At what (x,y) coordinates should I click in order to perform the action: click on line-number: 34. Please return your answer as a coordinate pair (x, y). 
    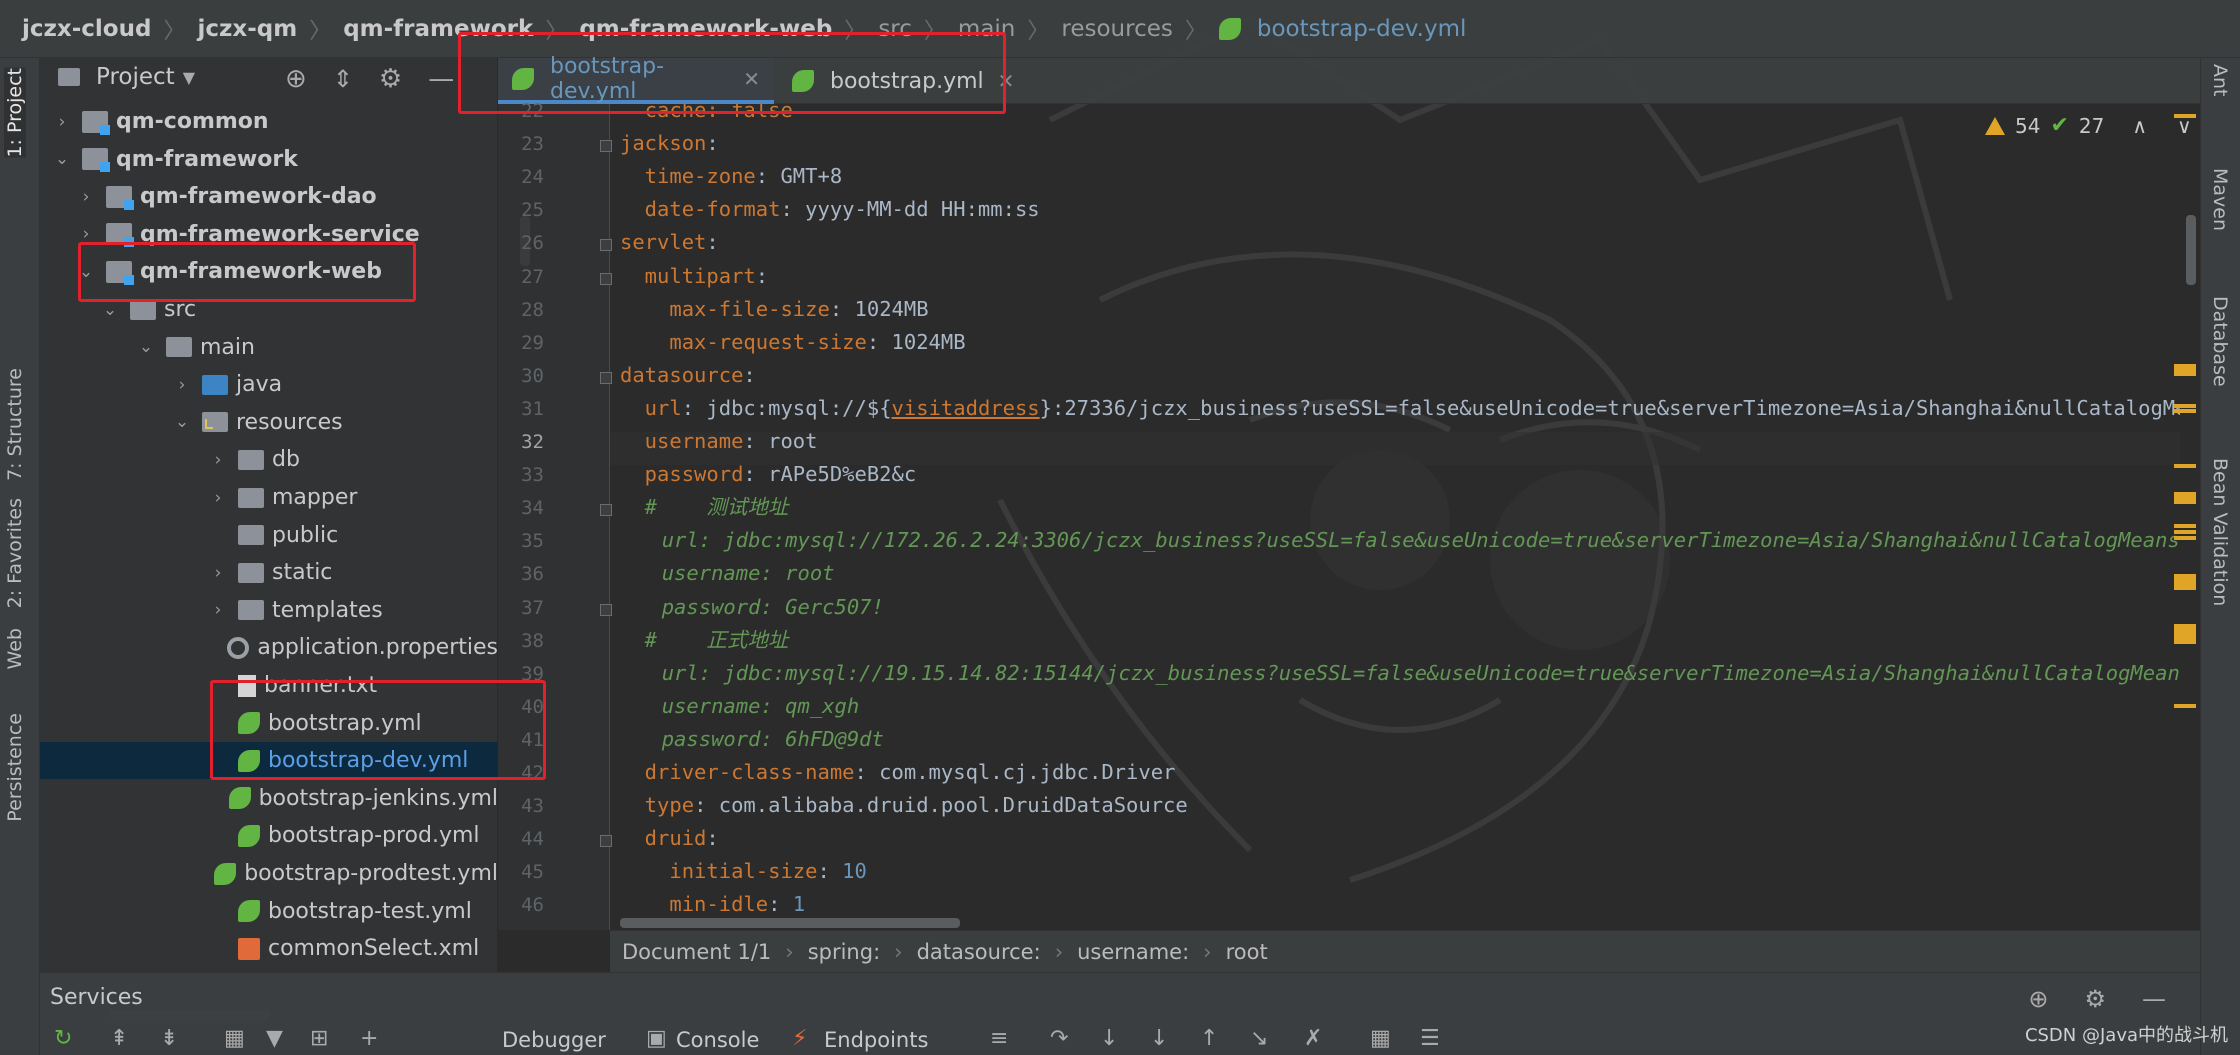
    Looking at the image, I should click on (521, 508).